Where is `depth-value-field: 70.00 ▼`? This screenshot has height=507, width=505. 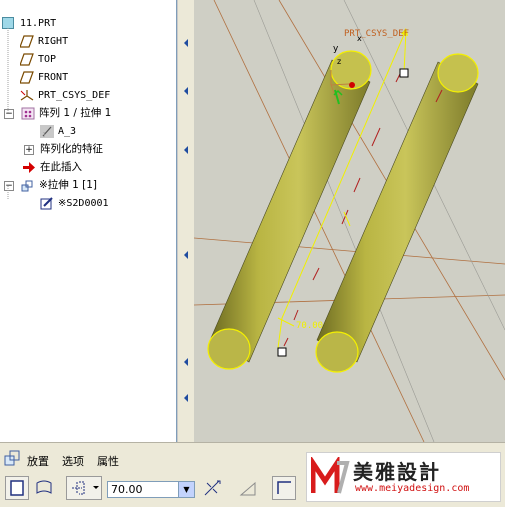 depth-value-field: 70.00 ▼ is located at coordinates (151, 489).